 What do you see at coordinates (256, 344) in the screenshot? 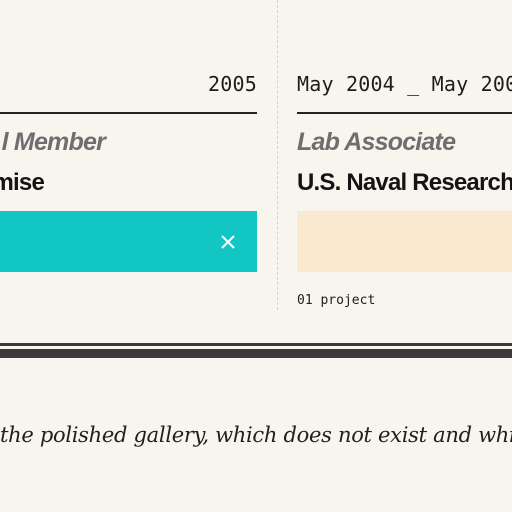
I see `section-rule-thin` at bounding box center [256, 344].